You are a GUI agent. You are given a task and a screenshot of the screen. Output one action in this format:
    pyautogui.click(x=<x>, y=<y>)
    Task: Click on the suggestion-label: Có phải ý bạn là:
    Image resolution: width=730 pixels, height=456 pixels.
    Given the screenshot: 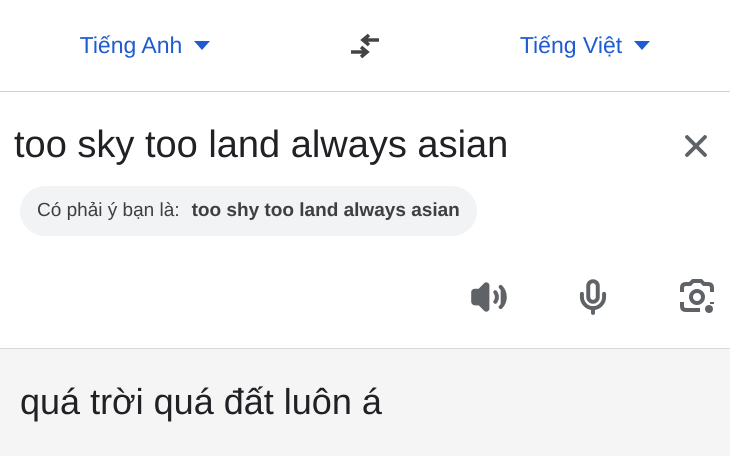 What is the action you would take?
    pyautogui.click(x=108, y=210)
    